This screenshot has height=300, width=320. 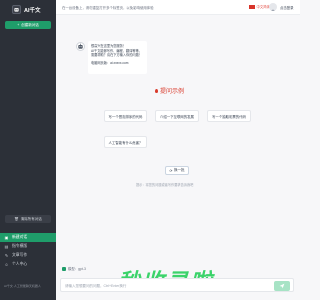 I want to click on new-chat-button: + 创建新对话, so click(x=28, y=25).